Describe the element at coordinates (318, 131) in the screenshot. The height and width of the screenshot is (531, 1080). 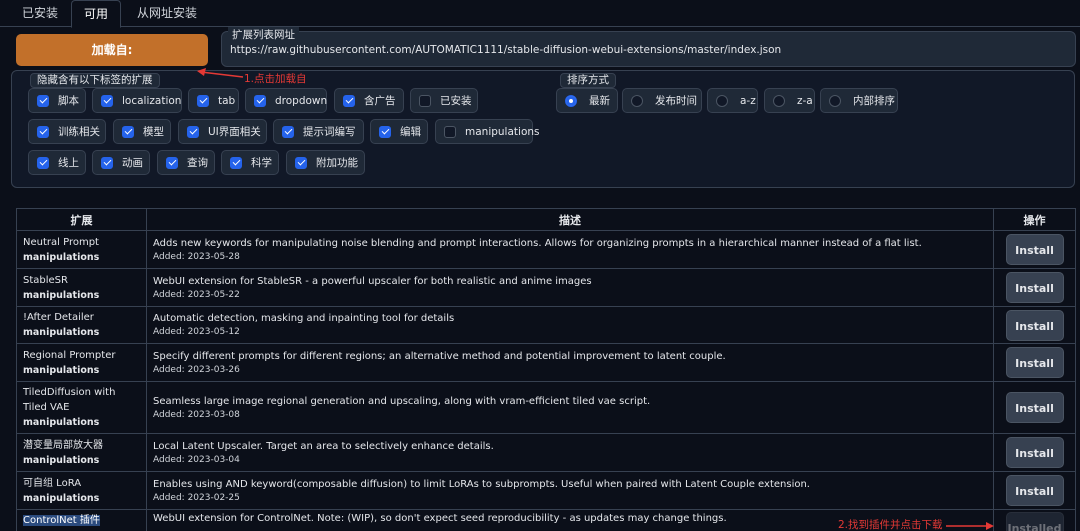
I see `tag-chip-prompting: 提示词编写` at that location.